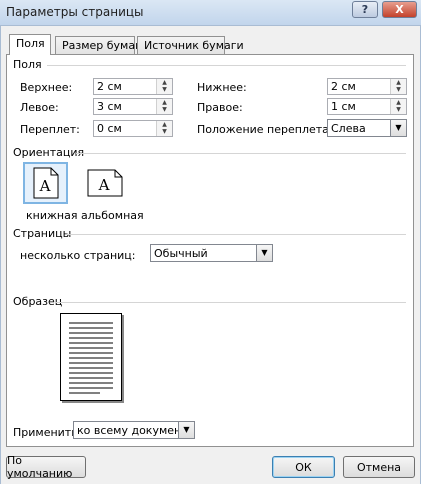  Describe the element at coordinates (265, 129) in the screenshot. I see `gutter-position-label: Положение переплета:` at that location.